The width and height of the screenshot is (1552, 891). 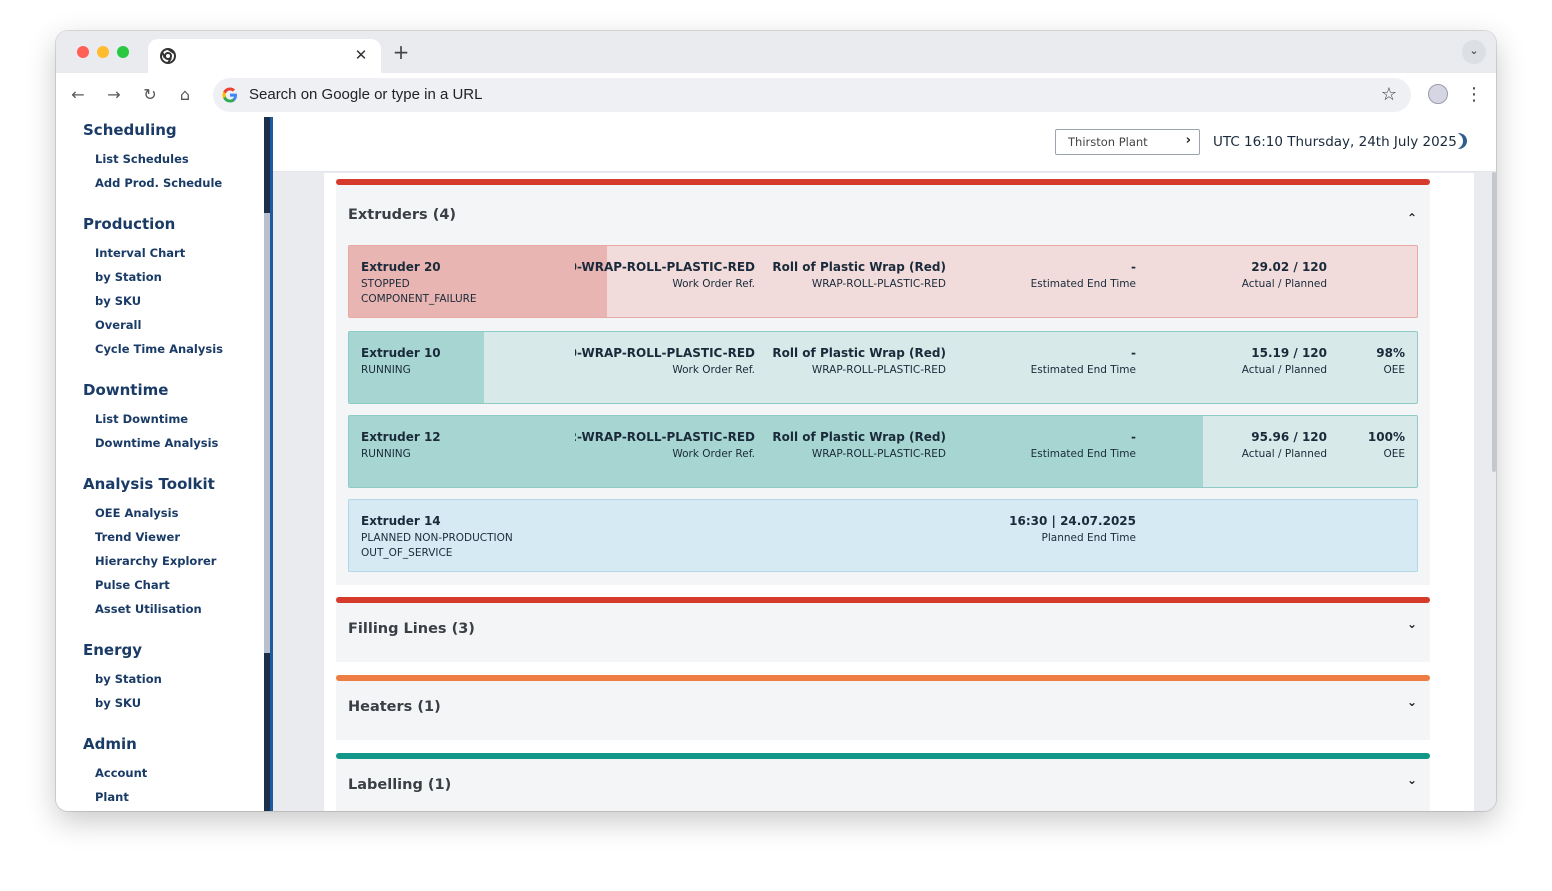 What do you see at coordinates (401, 521) in the screenshot?
I see `station-name: Extruder 14` at bounding box center [401, 521].